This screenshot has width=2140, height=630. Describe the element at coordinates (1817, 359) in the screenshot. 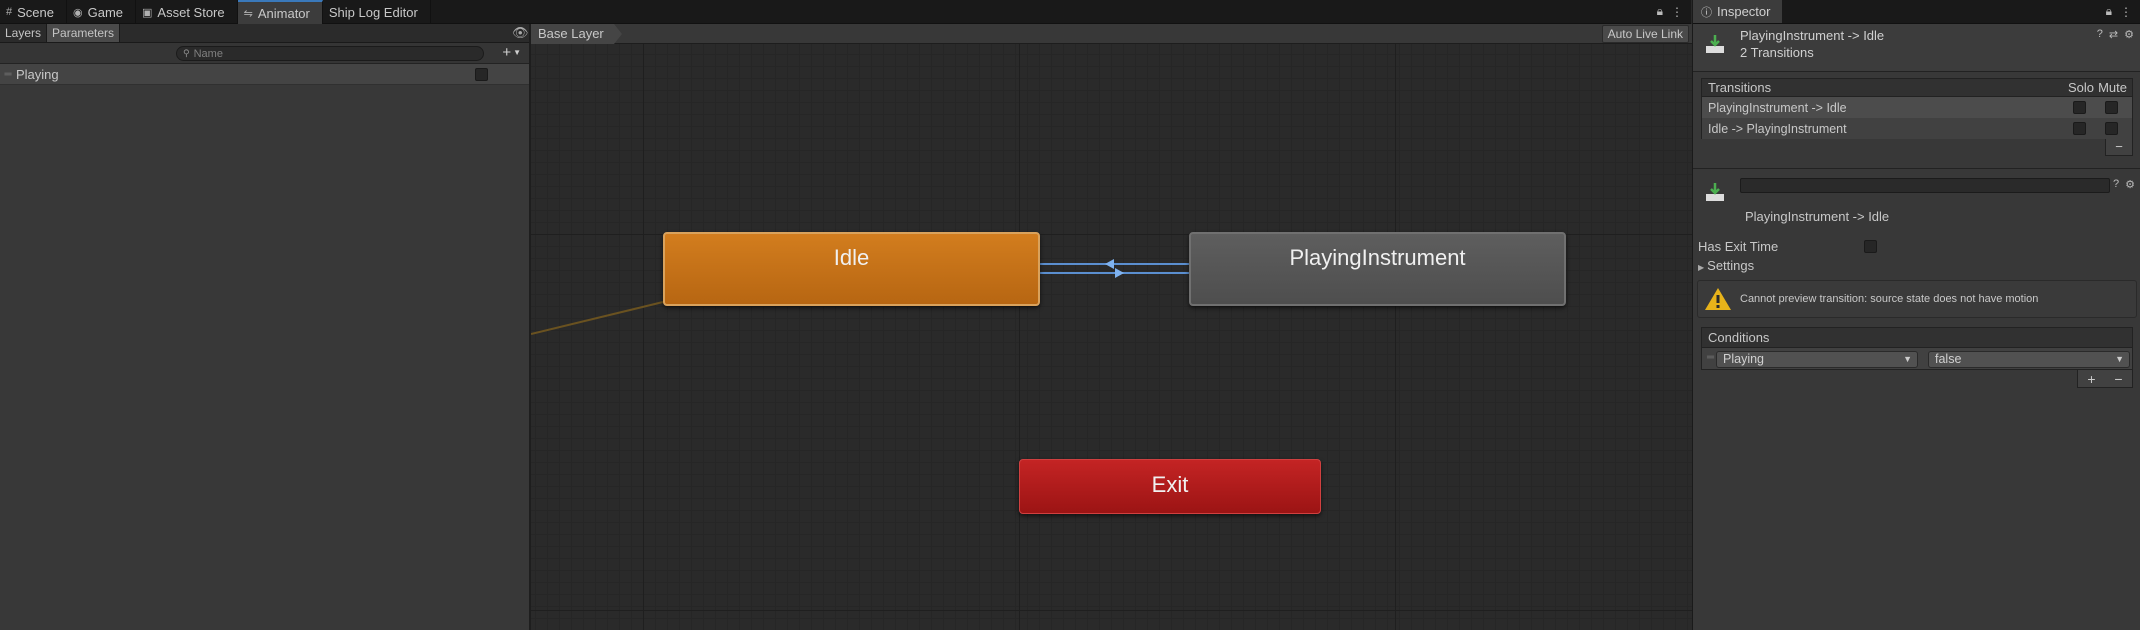

I see `condition-parameter-dropdown: Playing ▼` at that location.